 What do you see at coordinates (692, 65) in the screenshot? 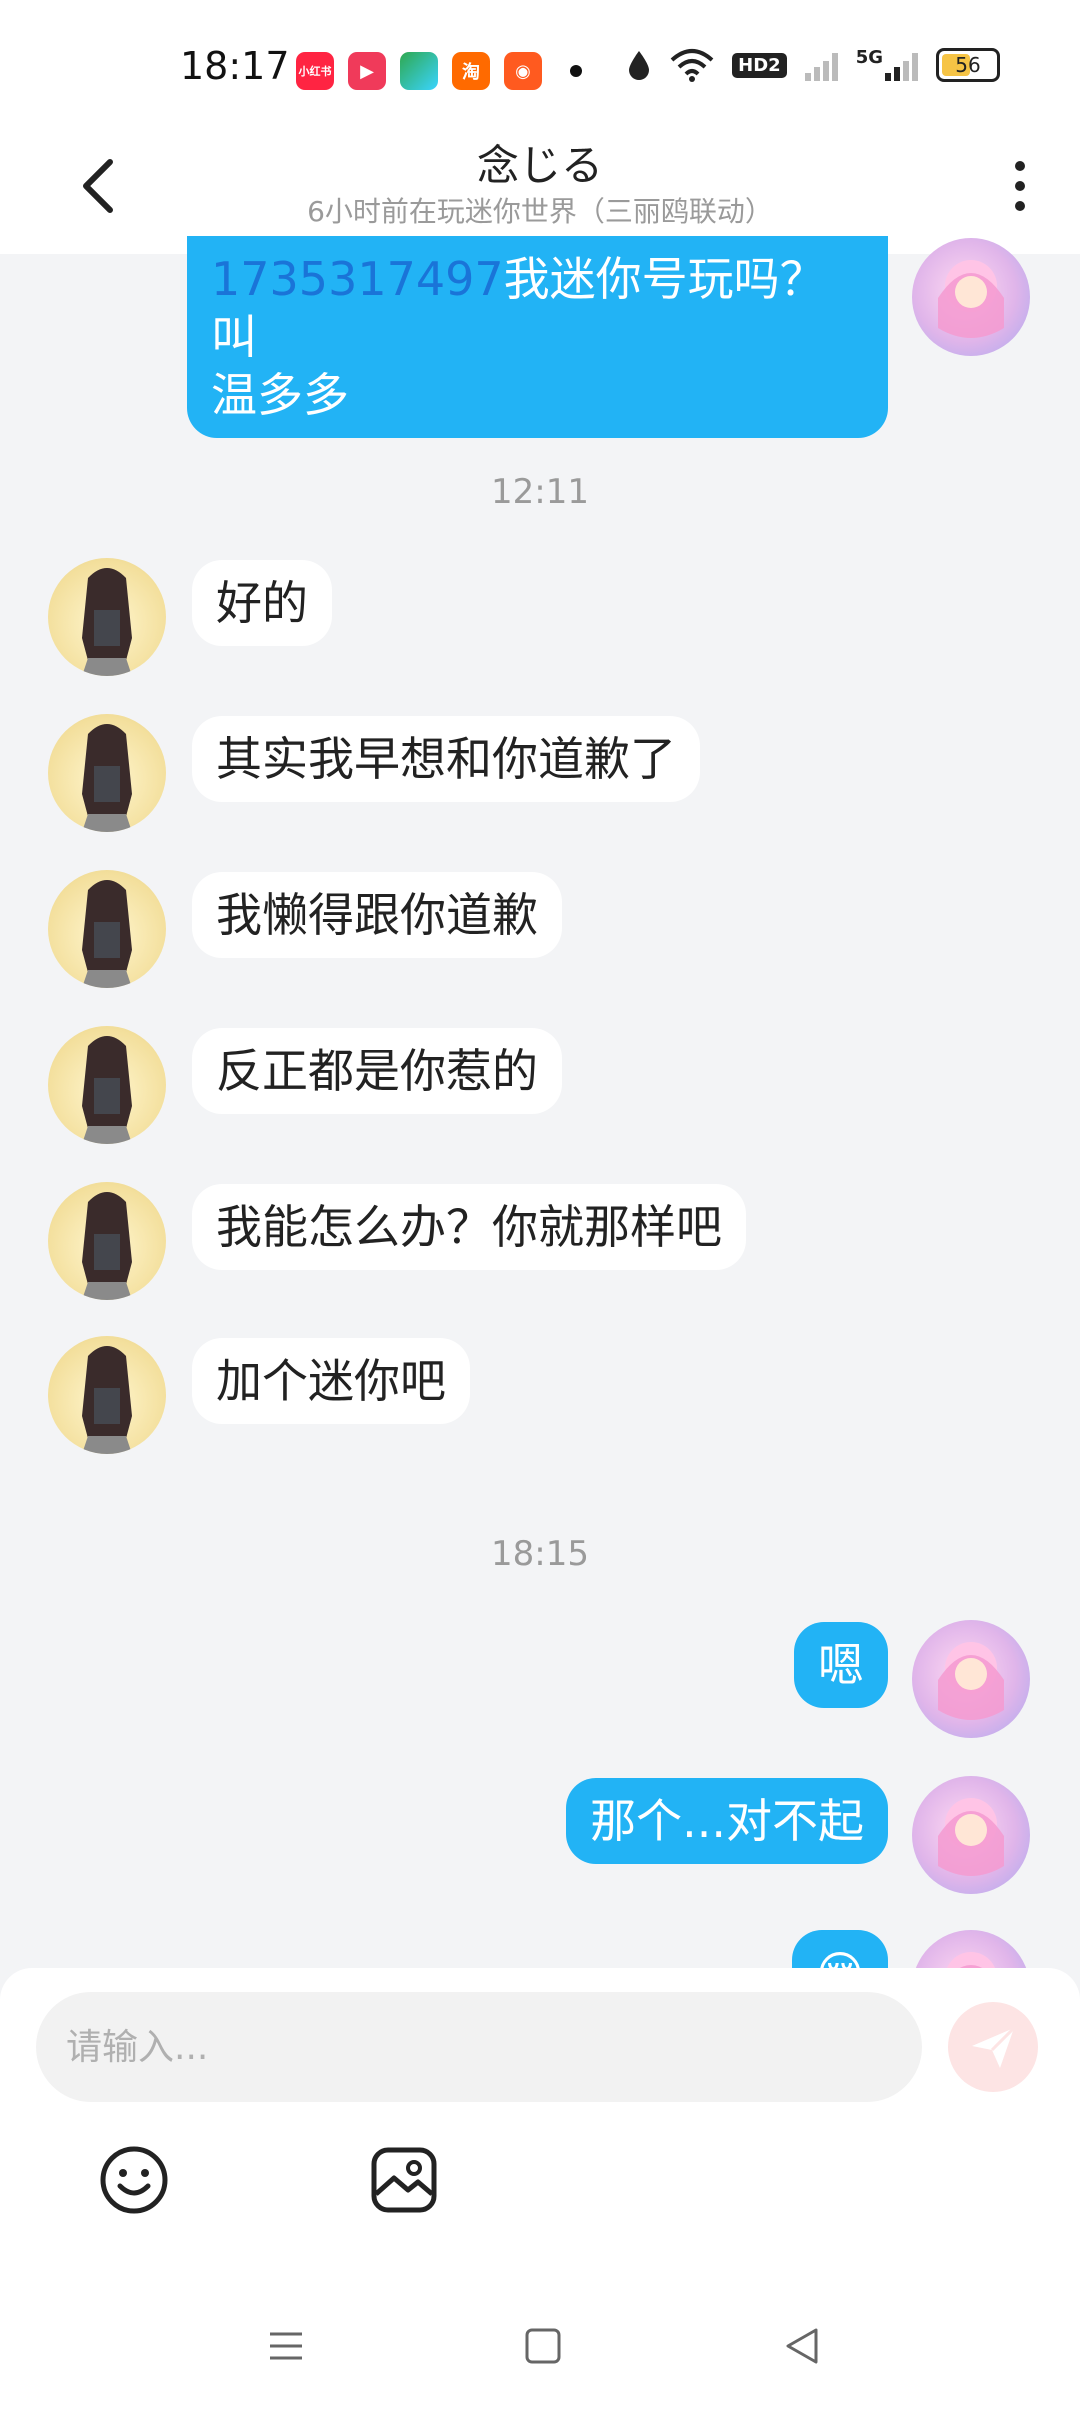
I see `wifi-icon` at bounding box center [692, 65].